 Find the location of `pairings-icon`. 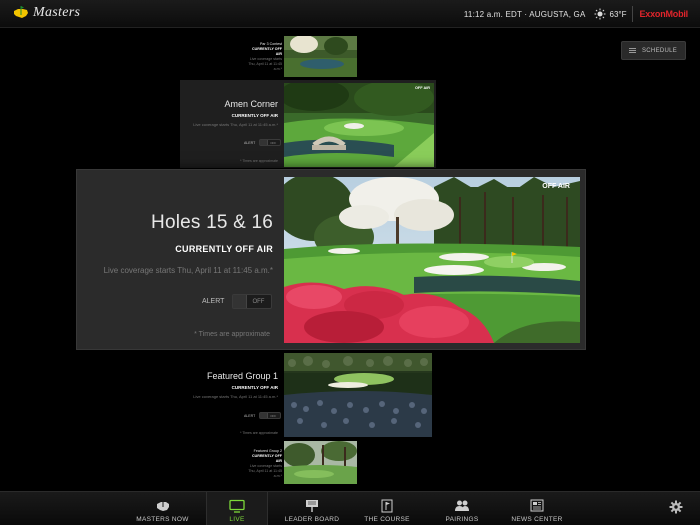

pairings-icon is located at coordinates (462, 505).